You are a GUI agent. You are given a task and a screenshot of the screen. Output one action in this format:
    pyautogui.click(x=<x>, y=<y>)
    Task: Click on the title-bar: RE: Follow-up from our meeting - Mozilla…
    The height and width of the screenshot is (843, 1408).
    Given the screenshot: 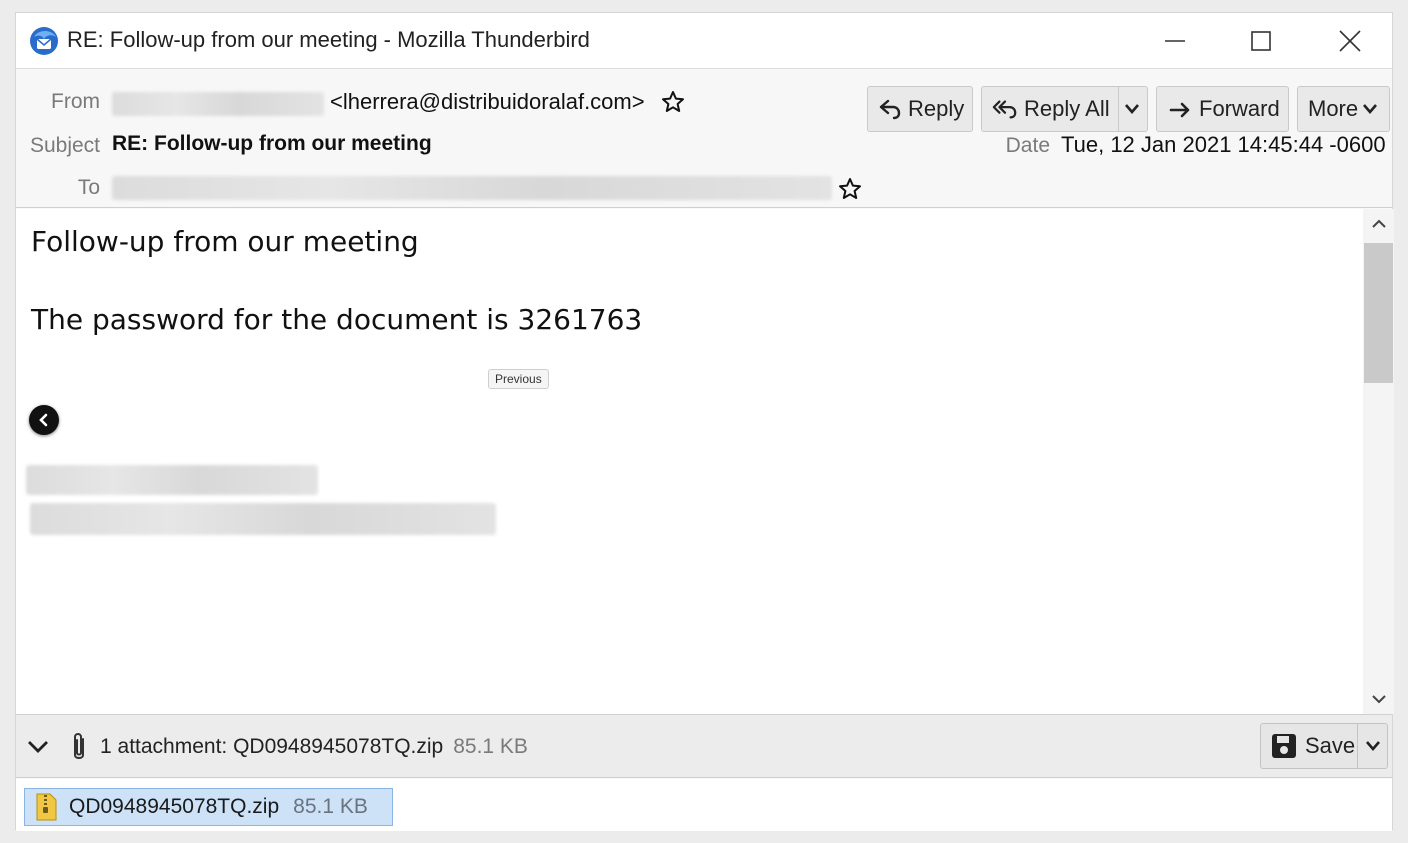 What is the action you would take?
    pyautogui.click(x=704, y=41)
    